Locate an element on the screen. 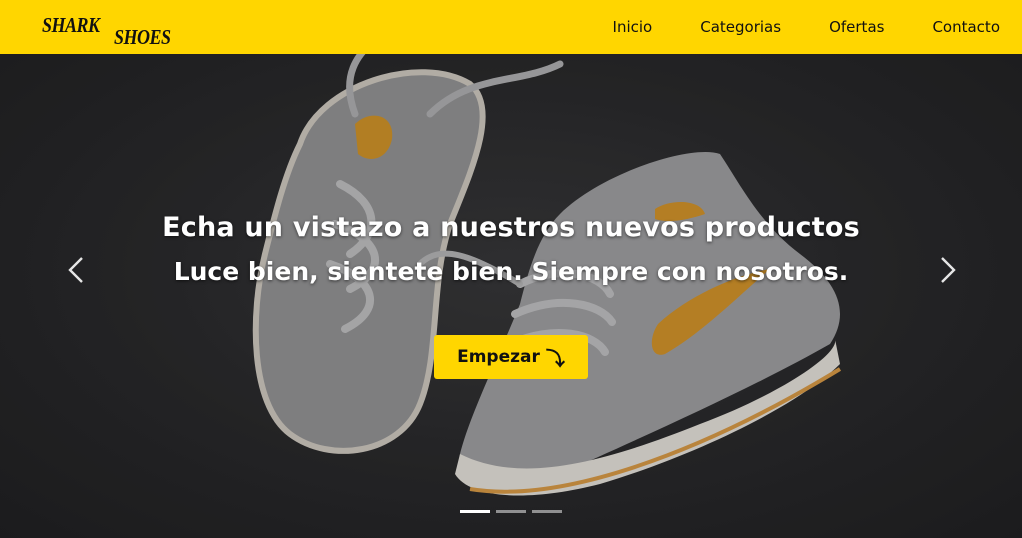 This screenshot has height=538, width=1022. nav-link-ofertas: Ofertas is located at coordinates (856, 27).